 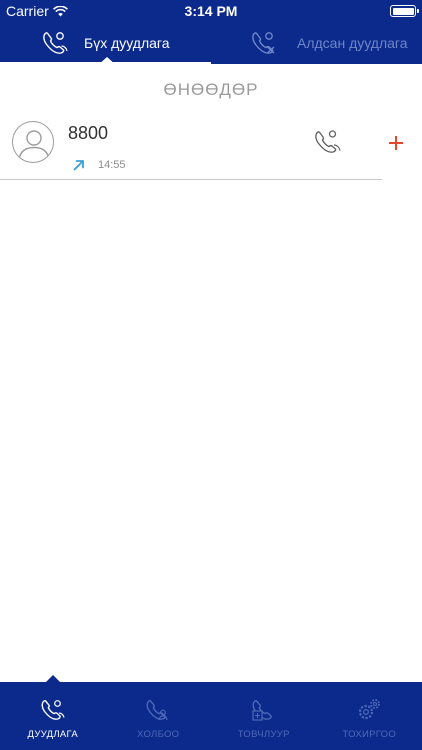 What do you see at coordinates (158, 734) in the screenshot?
I see `bottom-tab-contacts-label: ХОЛБОО` at bounding box center [158, 734].